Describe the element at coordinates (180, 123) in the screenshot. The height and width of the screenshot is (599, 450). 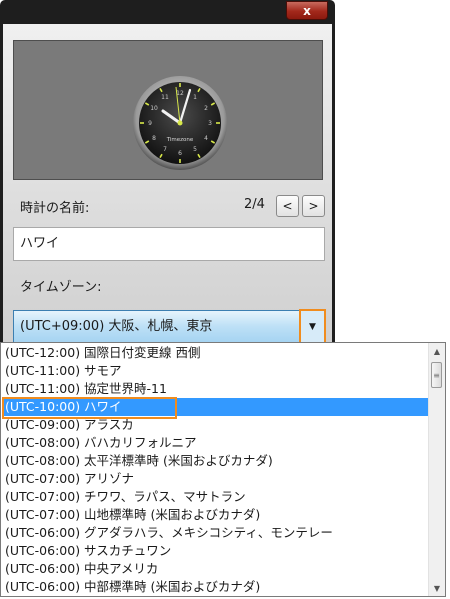
I see `clock-icon: 121234567891011 Timezone` at that location.